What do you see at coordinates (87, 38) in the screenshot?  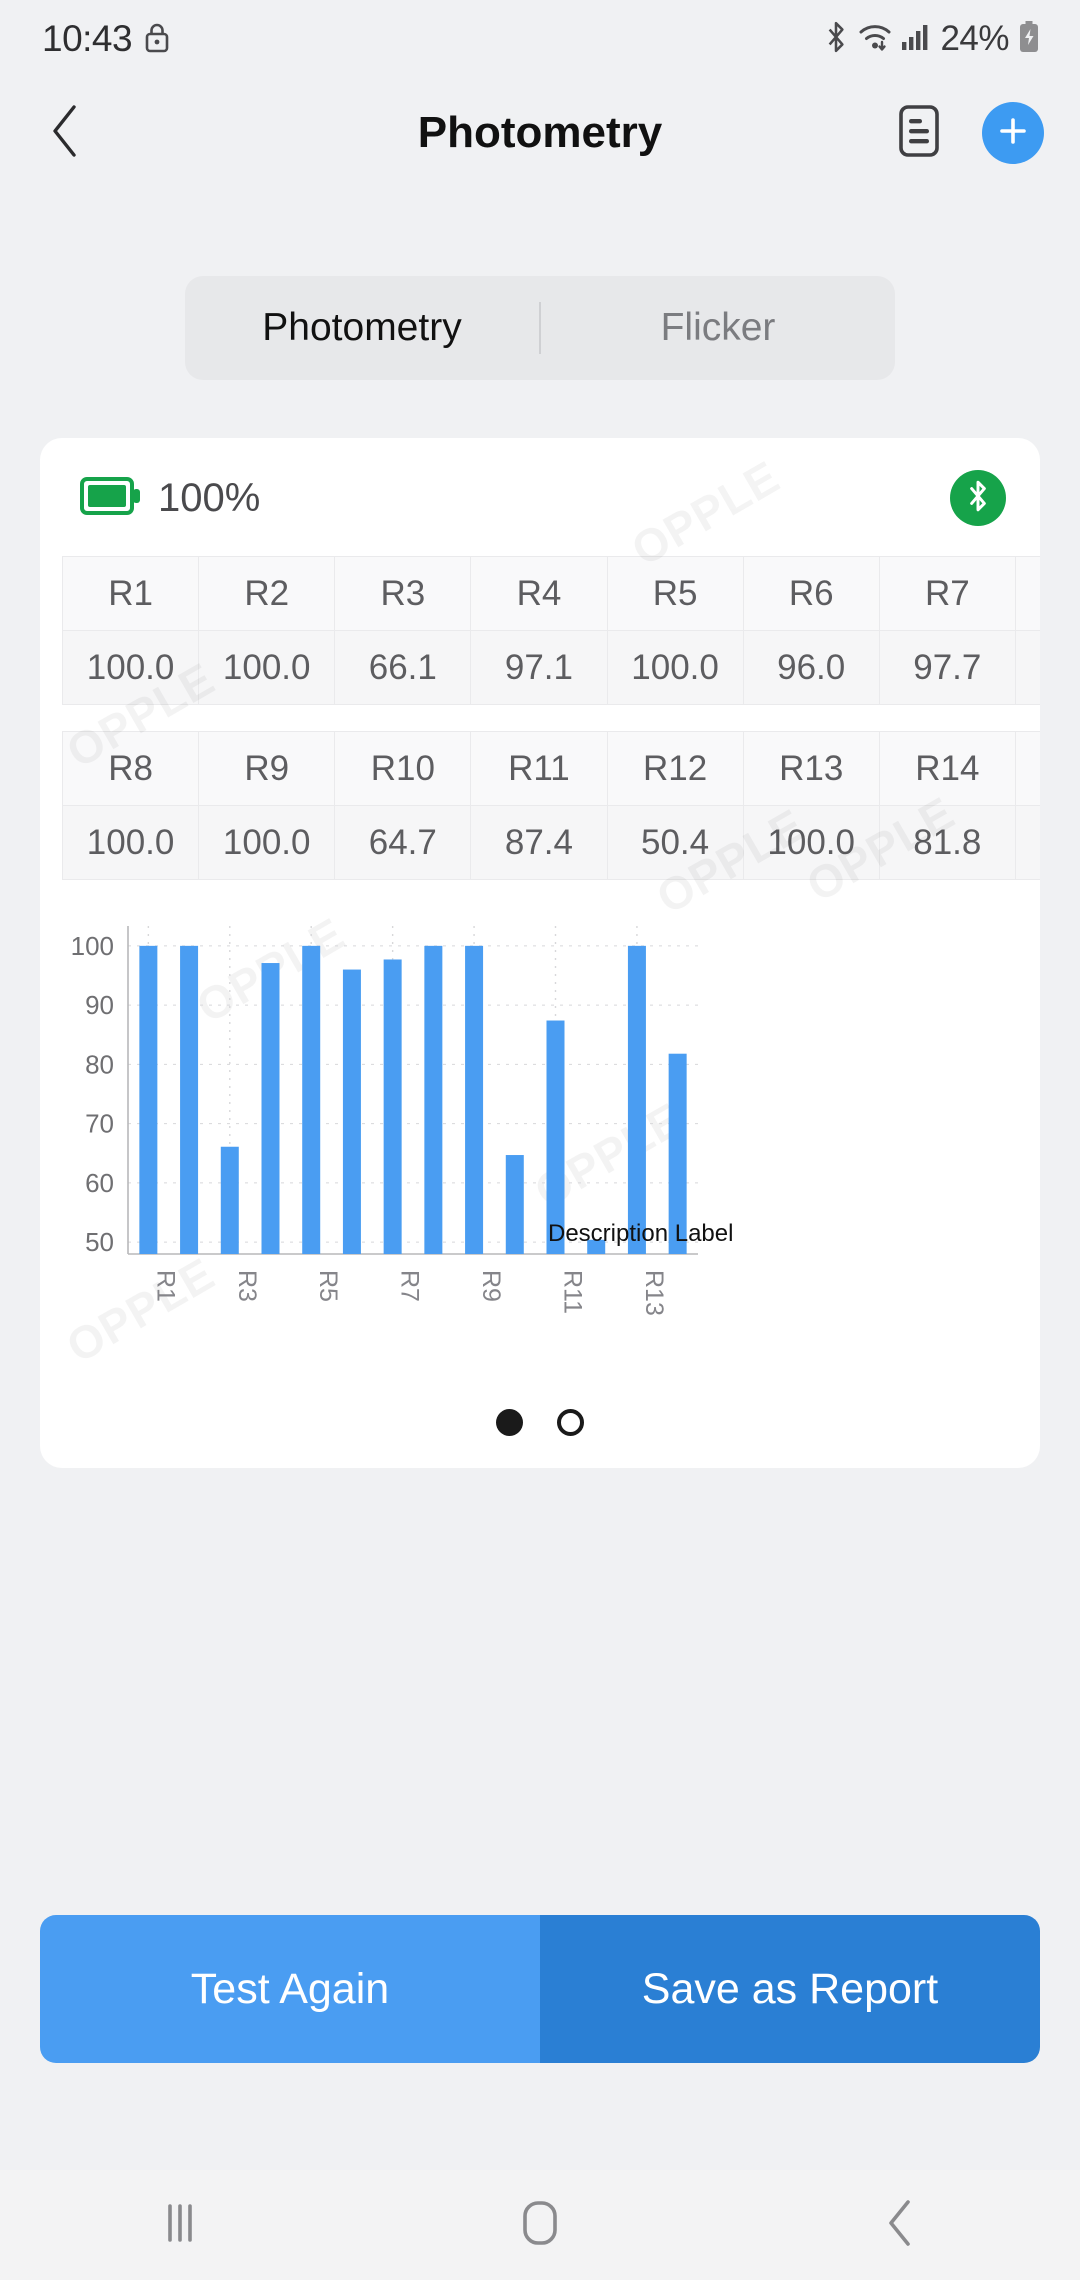 I see `clock: 10:43` at bounding box center [87, 38].